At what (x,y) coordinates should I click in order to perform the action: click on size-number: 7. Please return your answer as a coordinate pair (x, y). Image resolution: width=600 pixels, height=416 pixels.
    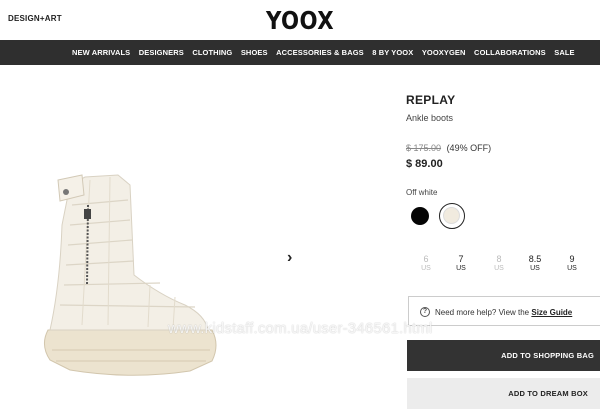
    Looking at the image, I should click on (461, 259).